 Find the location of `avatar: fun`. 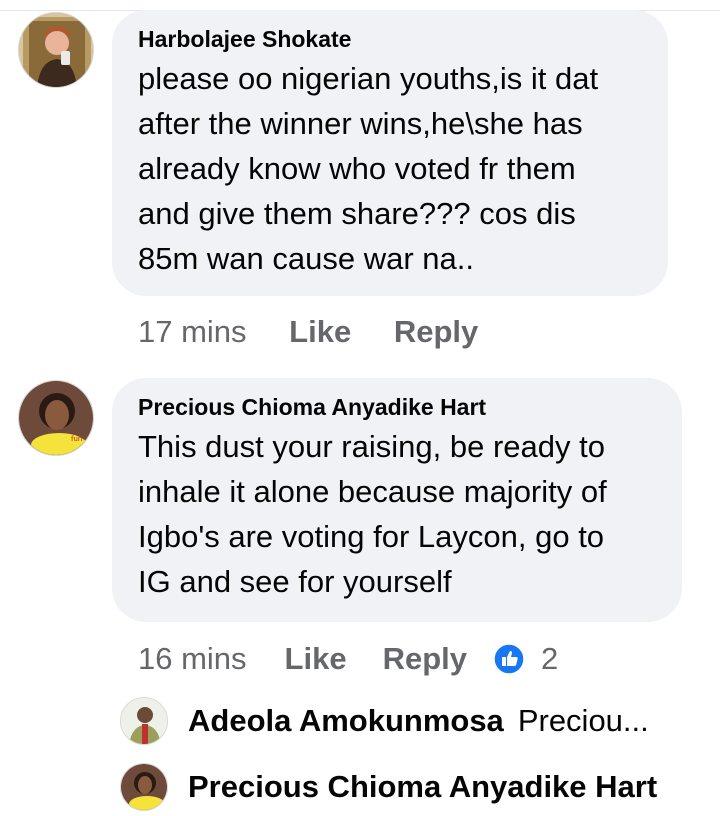

avatar: fun is located at coordinates (56, 418).